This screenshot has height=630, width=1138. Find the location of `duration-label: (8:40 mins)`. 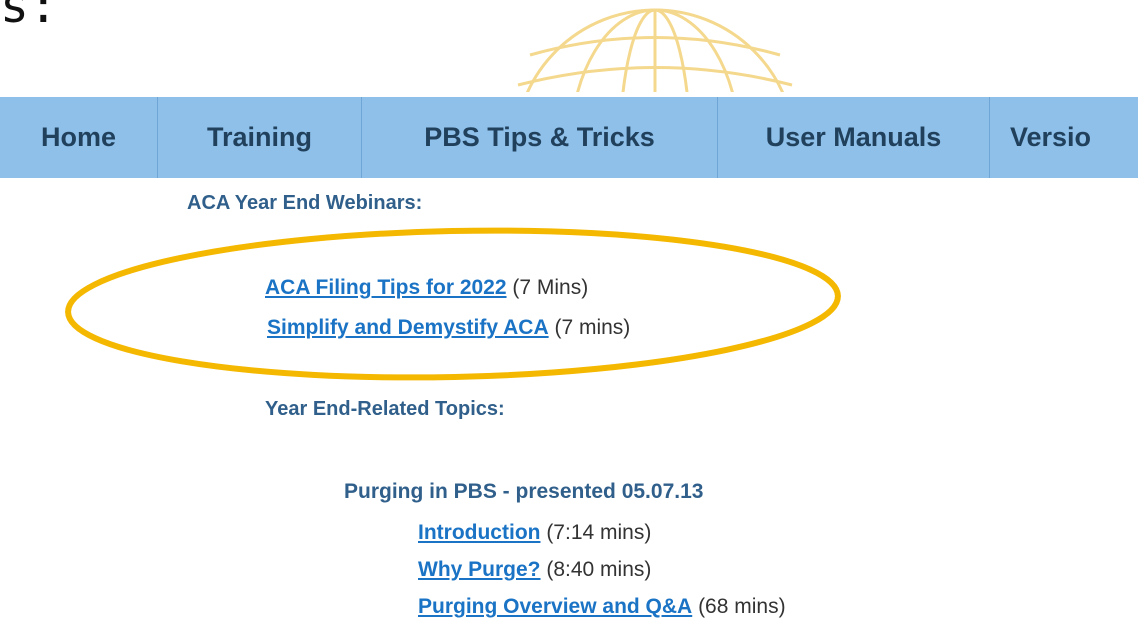

duration-label: (8:40 mins) is located at coordinates (596, 569).